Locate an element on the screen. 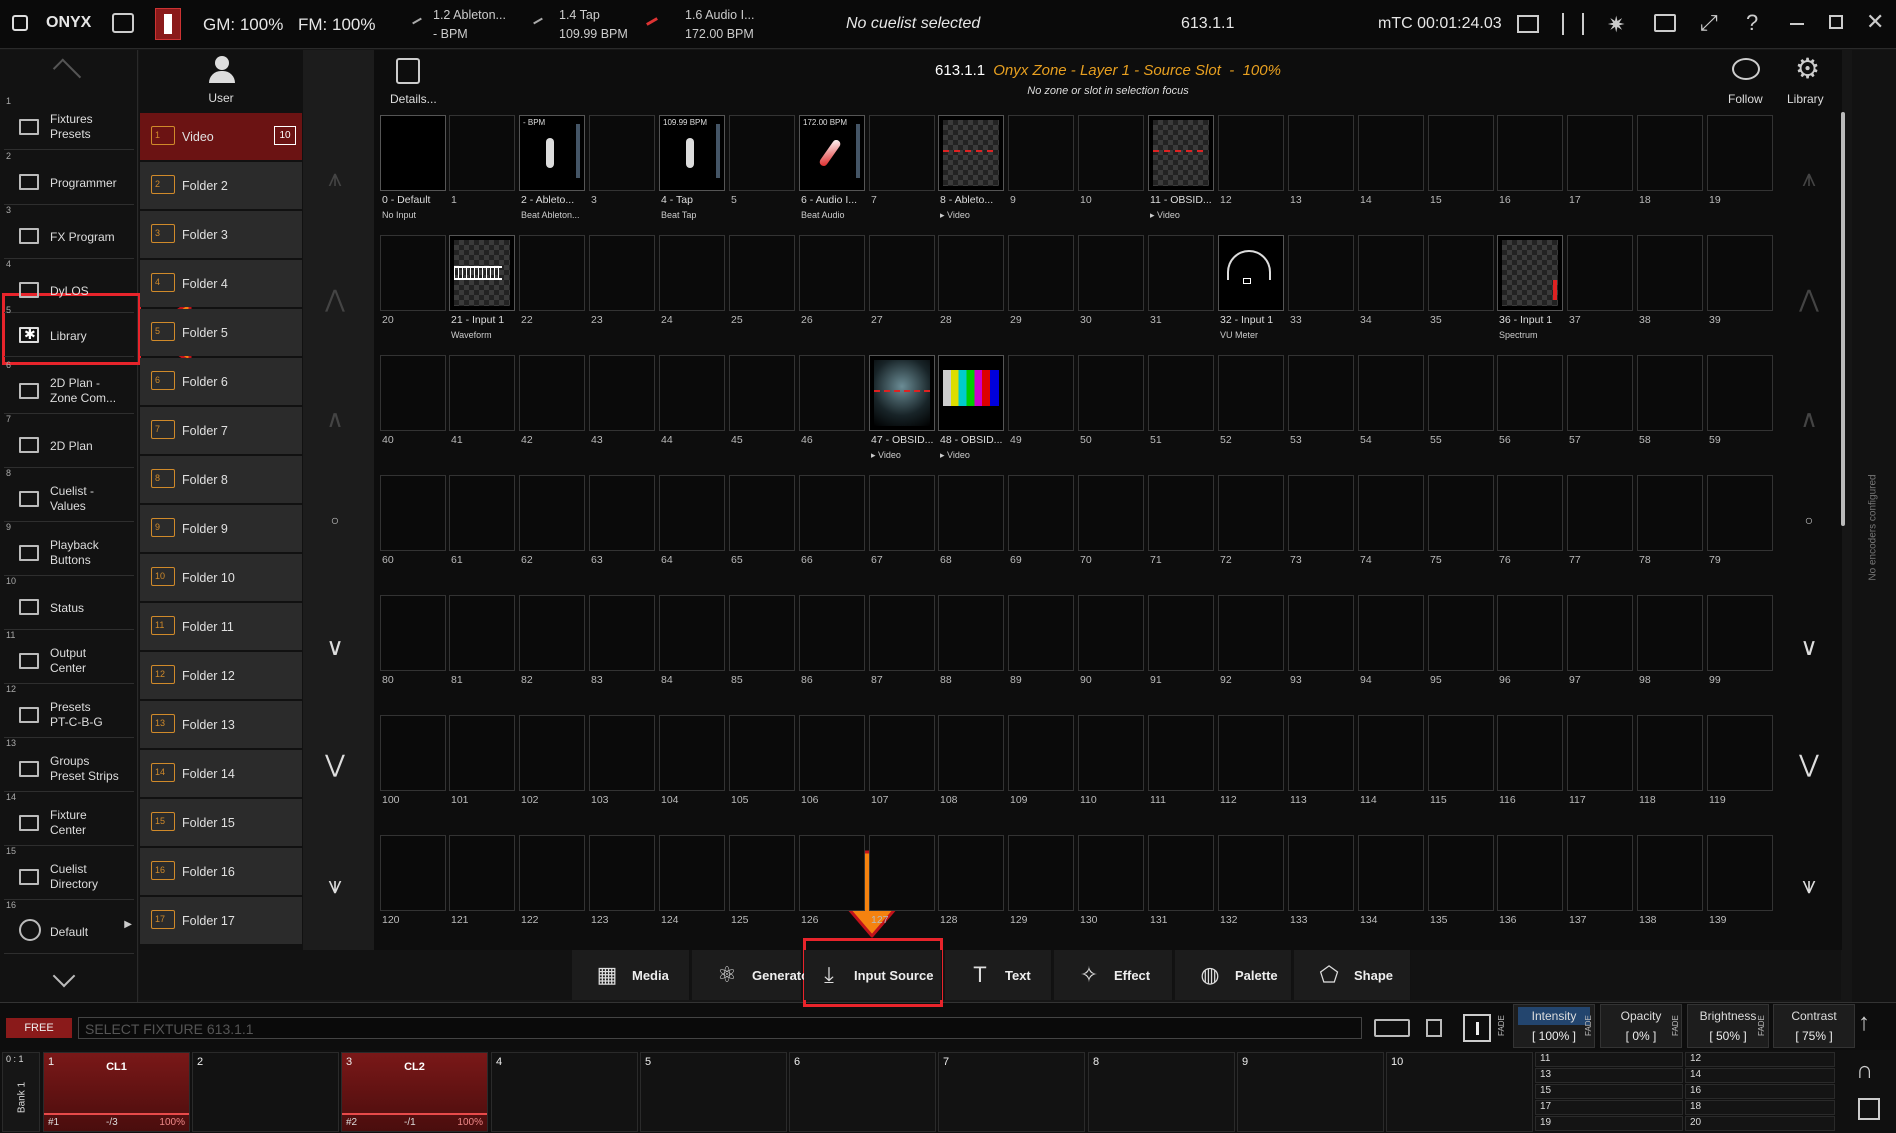  nav-item-groups-preset-strips: 13 Groups Preset Strips is located at coordinates (69, 765).